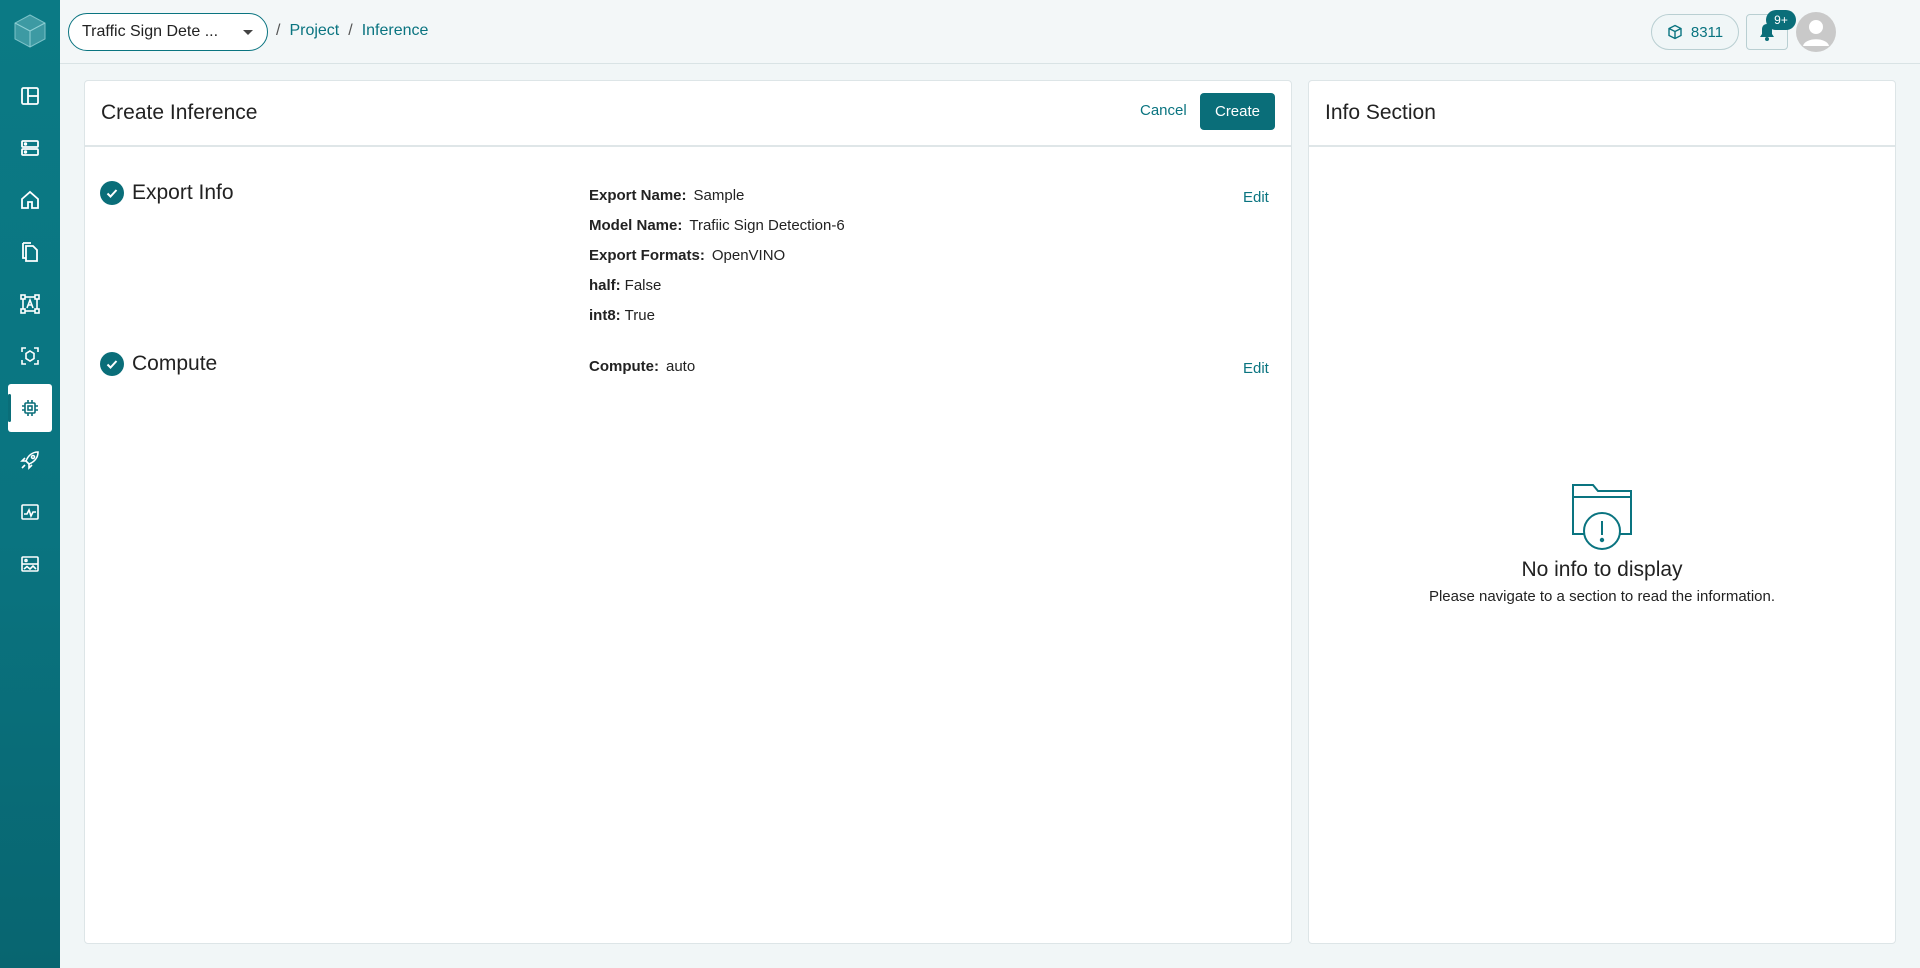  I want to click on dashboard-icon, so click(30, 96).